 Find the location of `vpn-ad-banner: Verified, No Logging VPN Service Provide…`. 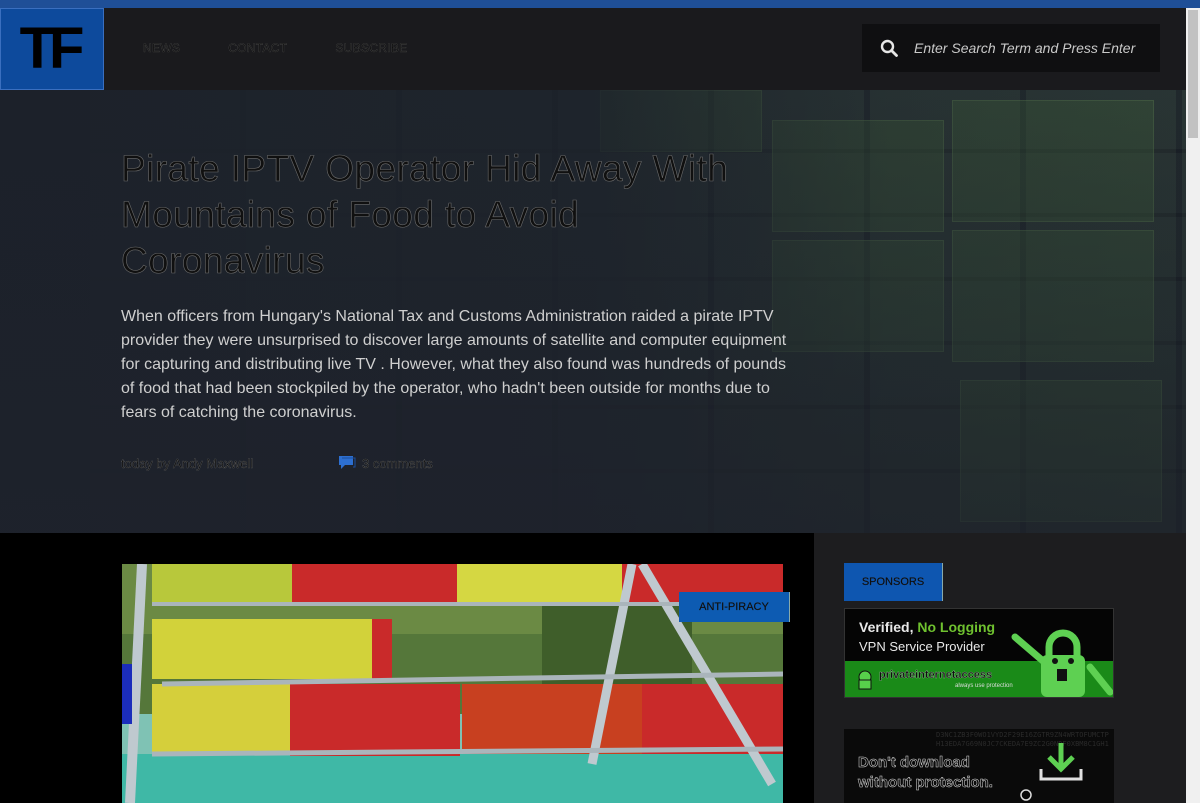

vpn-ad-banner: Verified, No Logging VPN Service Provide… is located at coordinates (979, 653).